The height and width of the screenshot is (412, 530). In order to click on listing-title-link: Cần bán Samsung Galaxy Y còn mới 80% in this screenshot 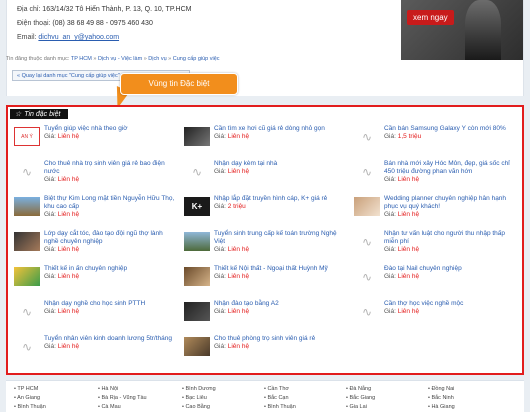, I will do `click(450, 129)`.